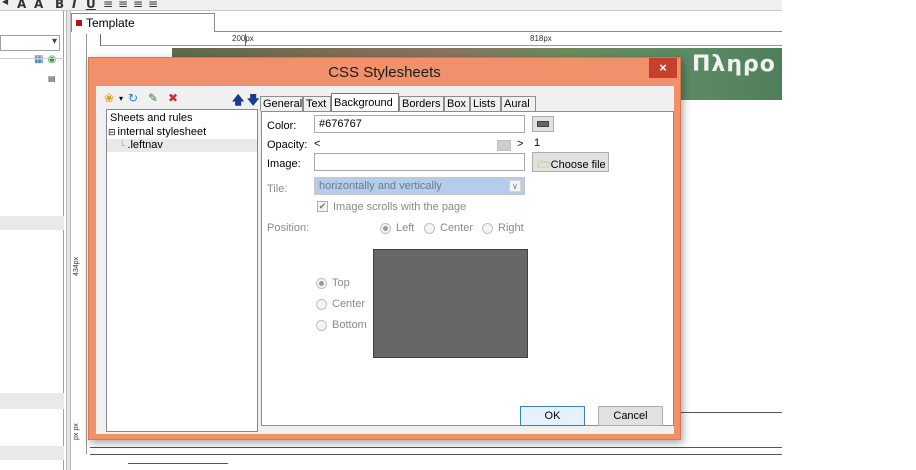 This screenshot has height=470, width=916. I want to click on ok-button: OK, so click(552, 416).